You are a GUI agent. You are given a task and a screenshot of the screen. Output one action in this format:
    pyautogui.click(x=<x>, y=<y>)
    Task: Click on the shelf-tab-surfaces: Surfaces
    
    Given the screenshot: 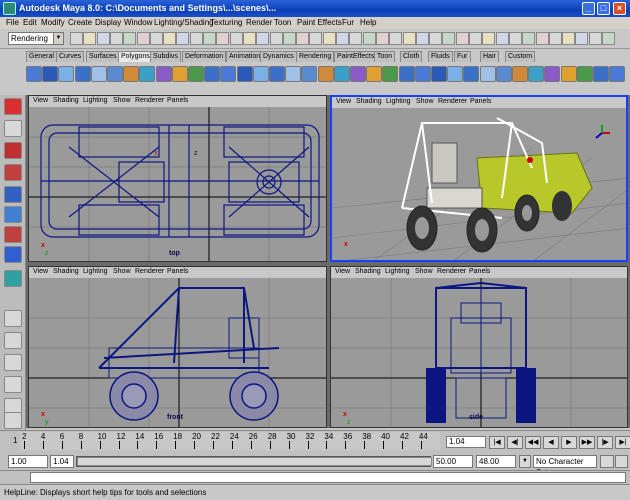 What is the action you would take?
    pyautogui.click(x=103, y=56)
    